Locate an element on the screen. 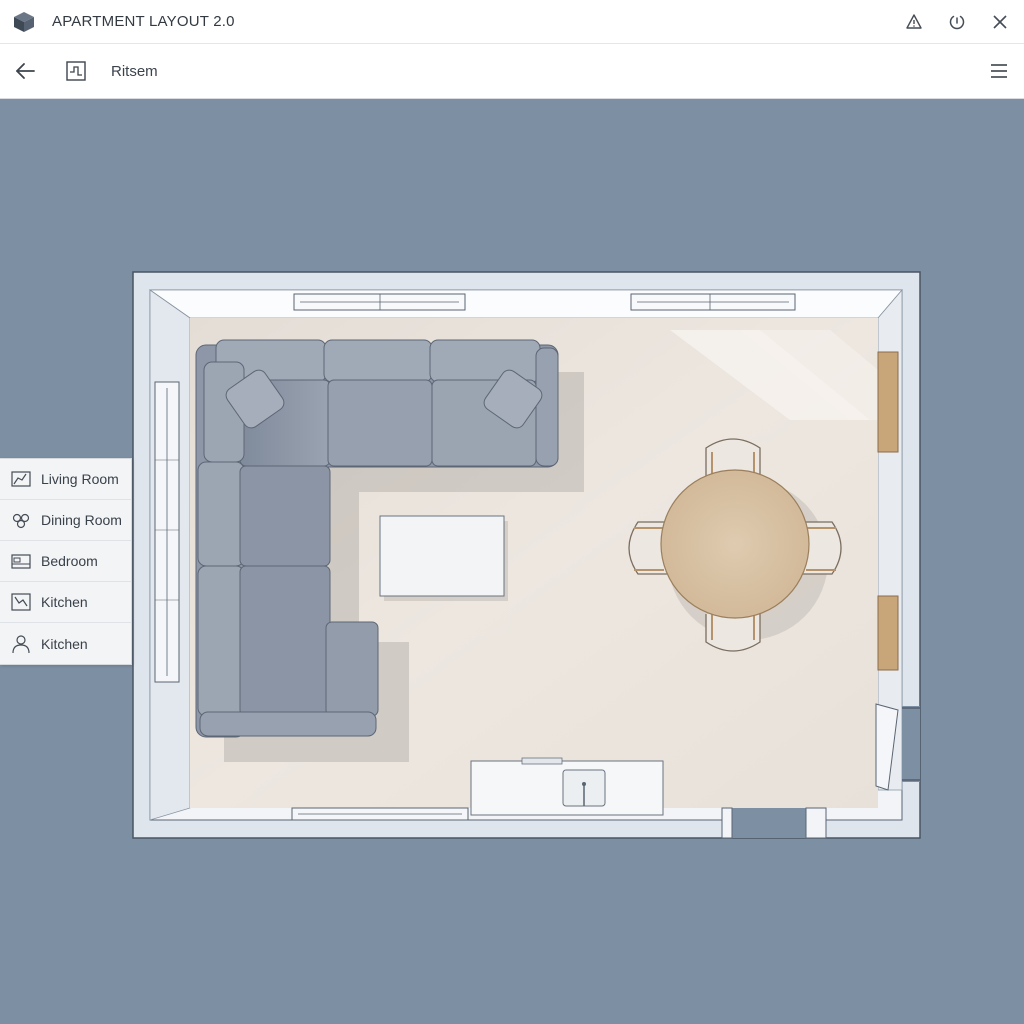 Image resolution: width=1024 pixels, height=1024 pixels. circles-icon is located at coordinates (21, 520).